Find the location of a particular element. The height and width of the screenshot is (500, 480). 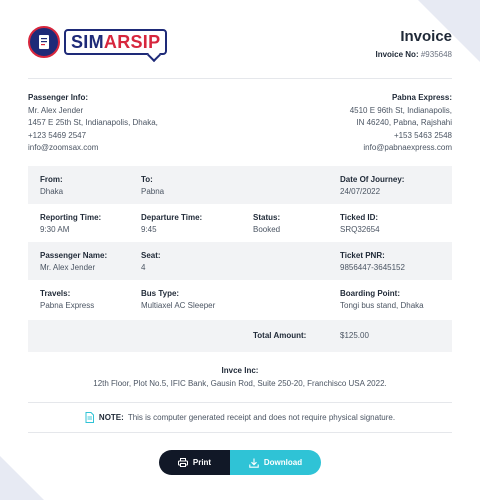

corner-decoration-bottom is located at coordinates (22, 478).